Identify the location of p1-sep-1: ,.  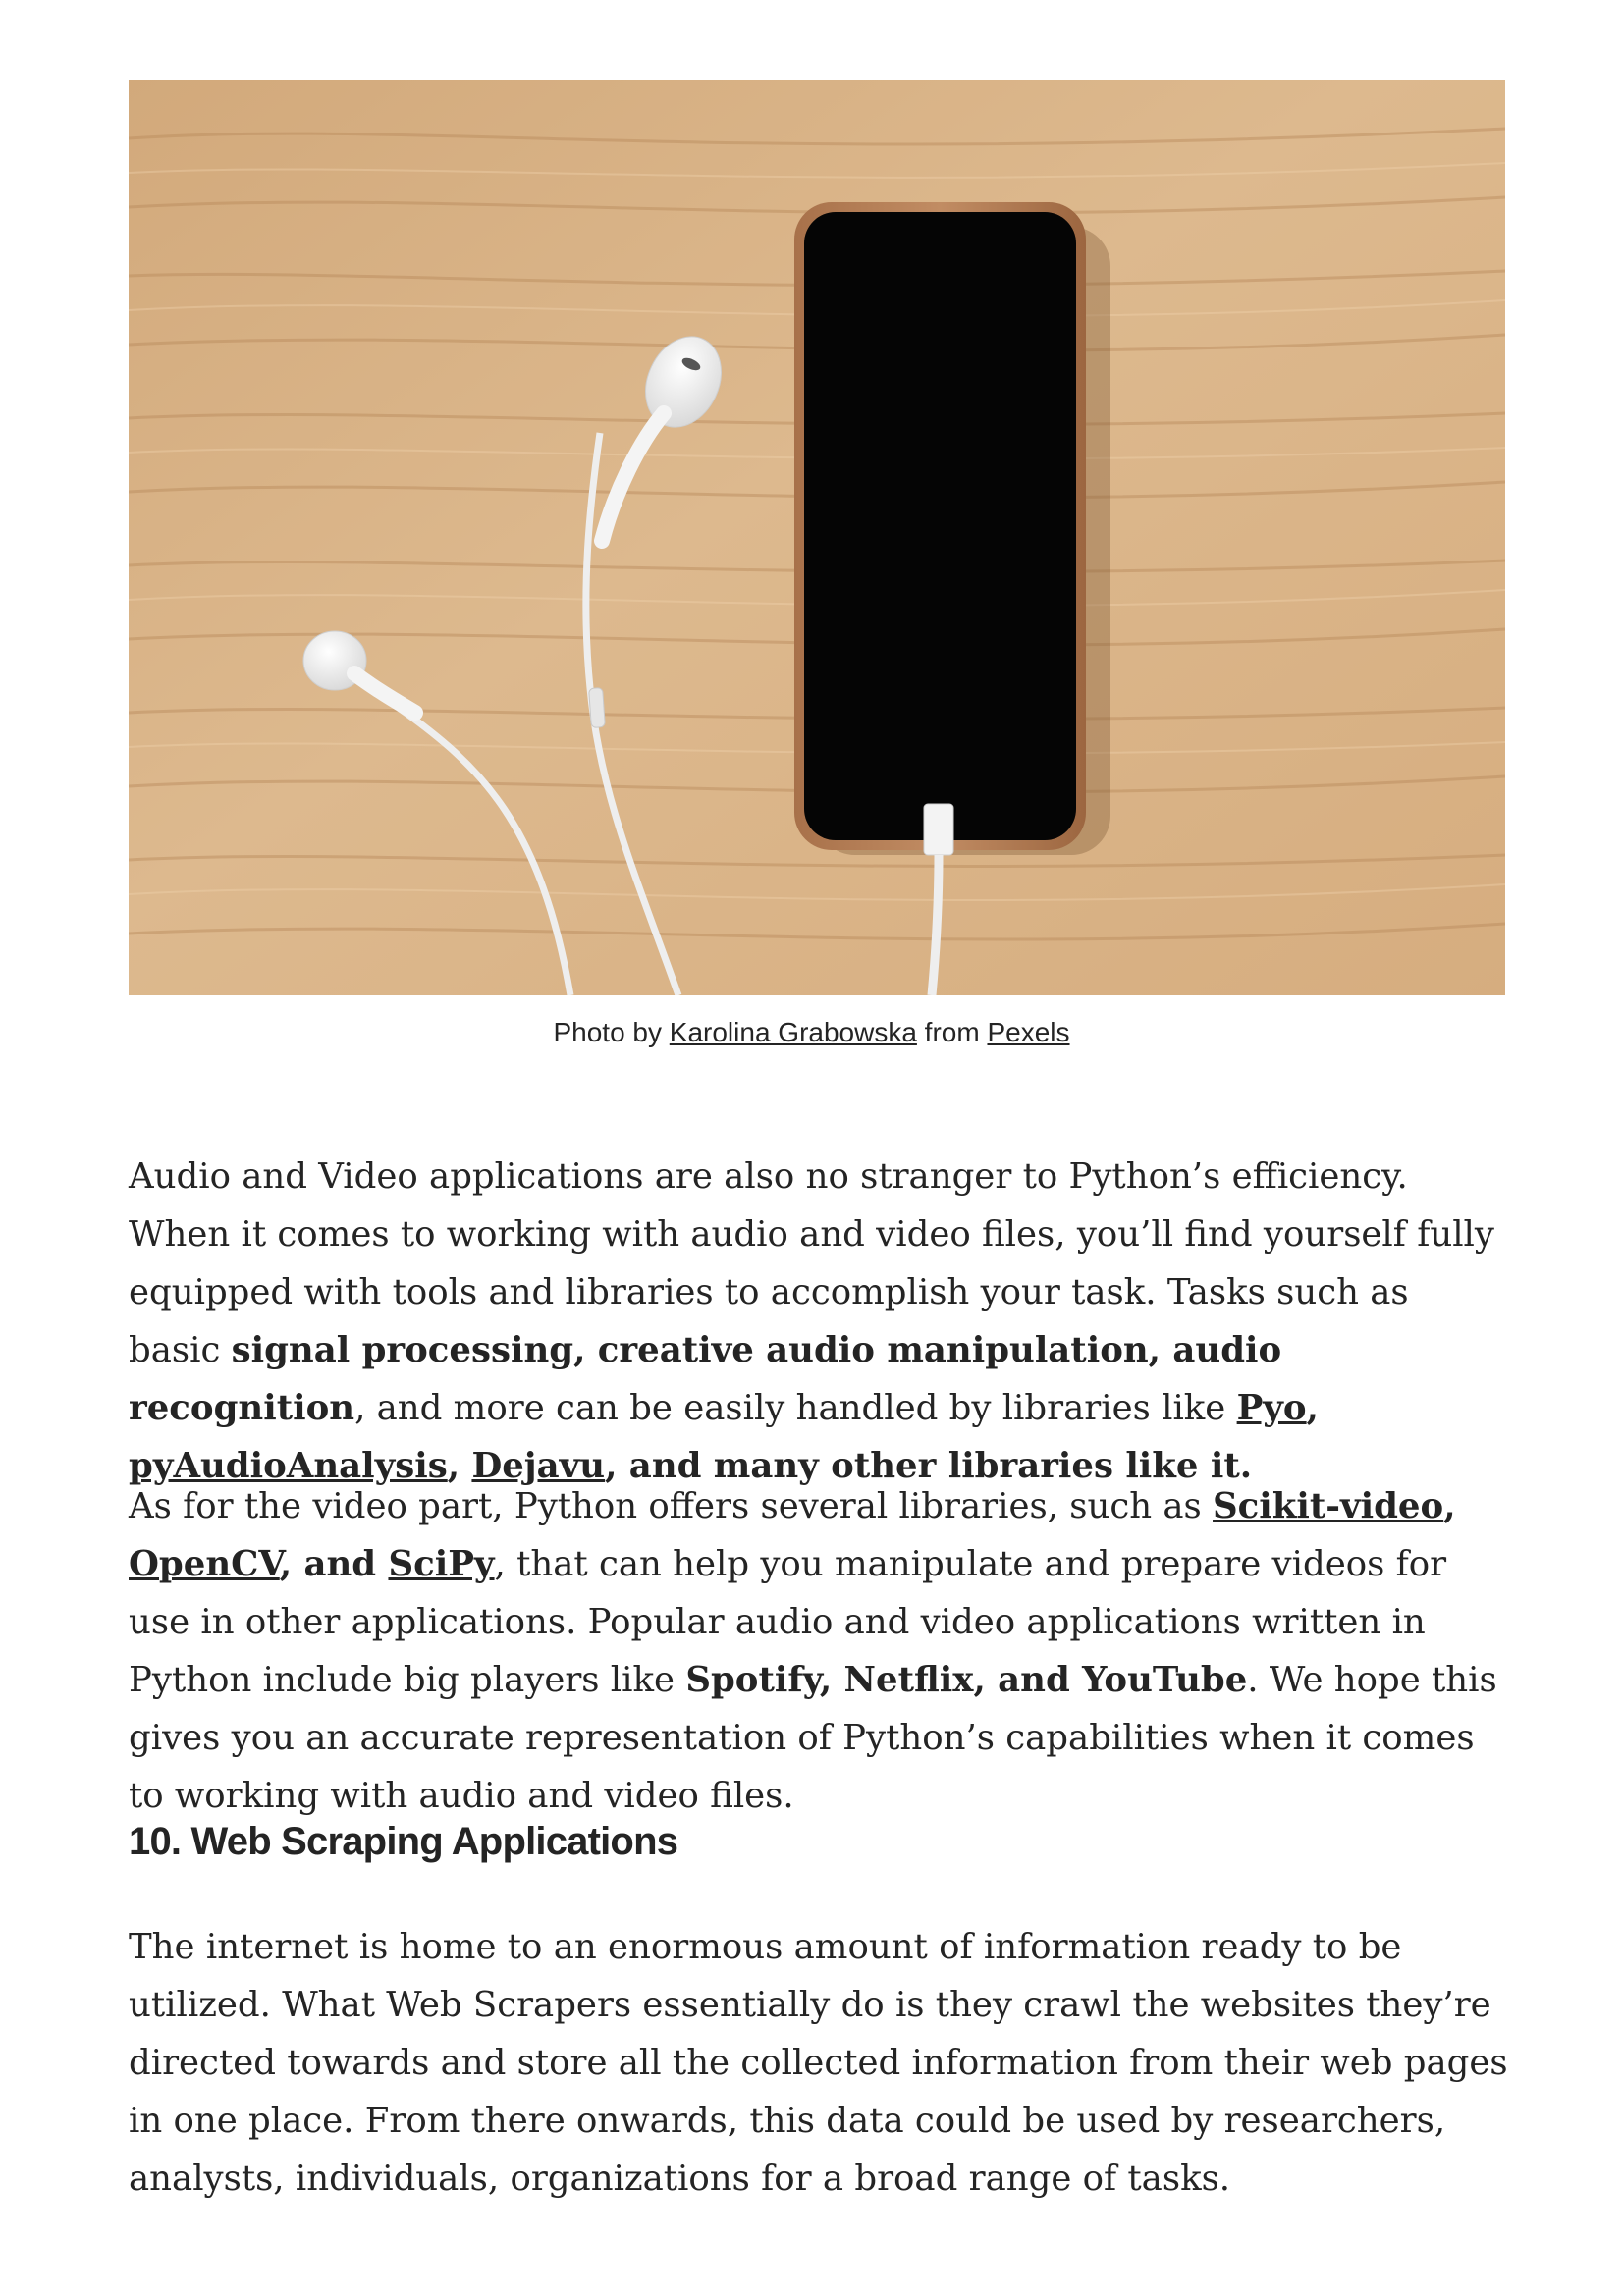
(1312, 1407).